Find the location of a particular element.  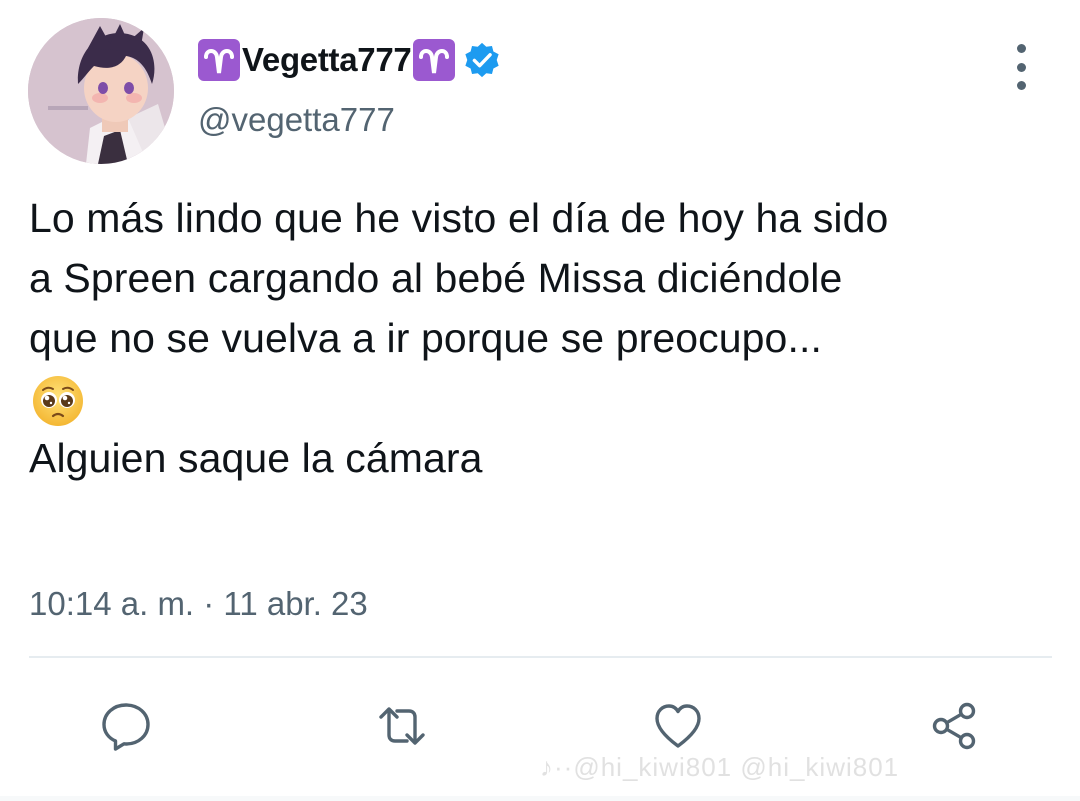

share-icon is located at coordinates (954, 726).